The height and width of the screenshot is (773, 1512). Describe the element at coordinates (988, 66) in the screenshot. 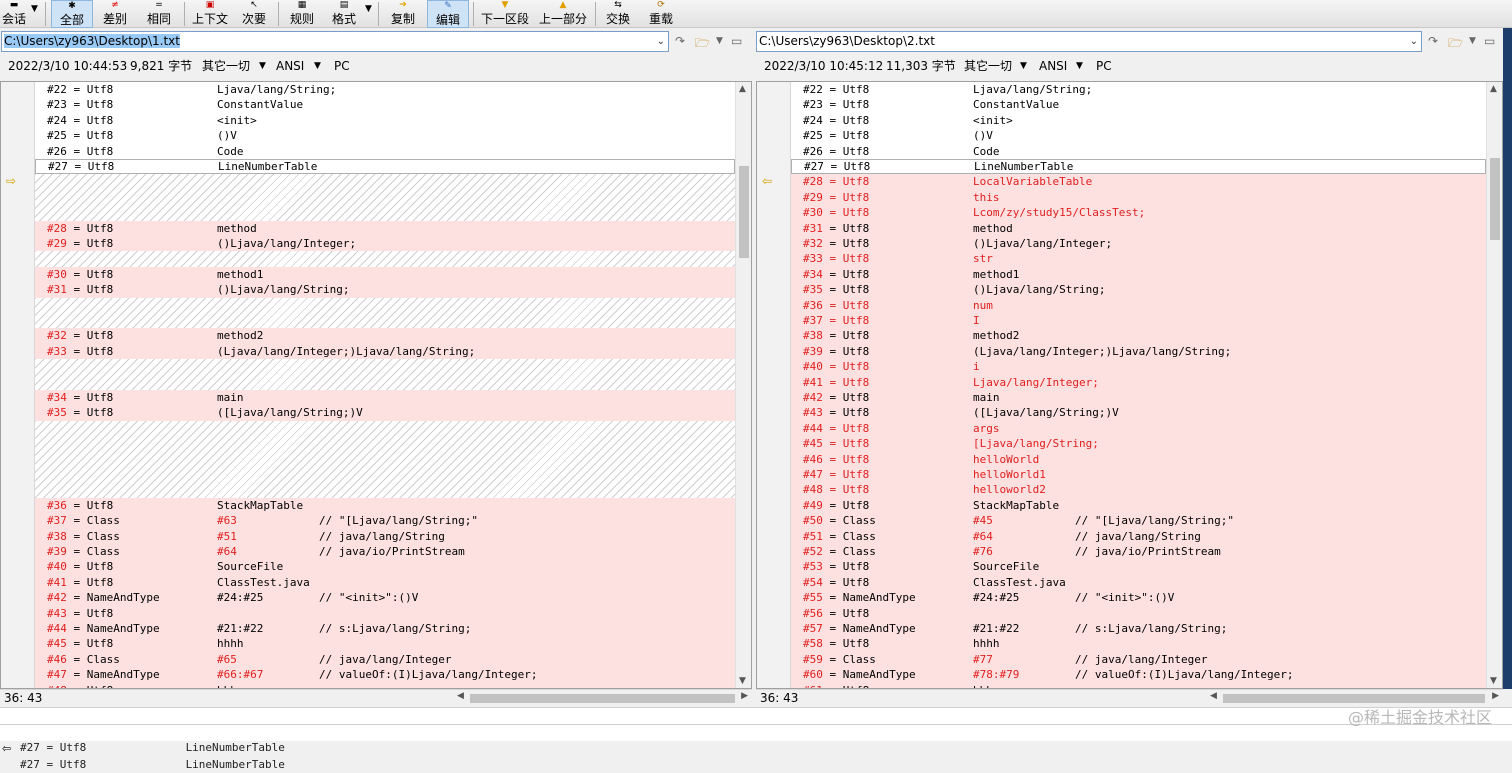

I see `right-type-select: 其它一切` at that location.